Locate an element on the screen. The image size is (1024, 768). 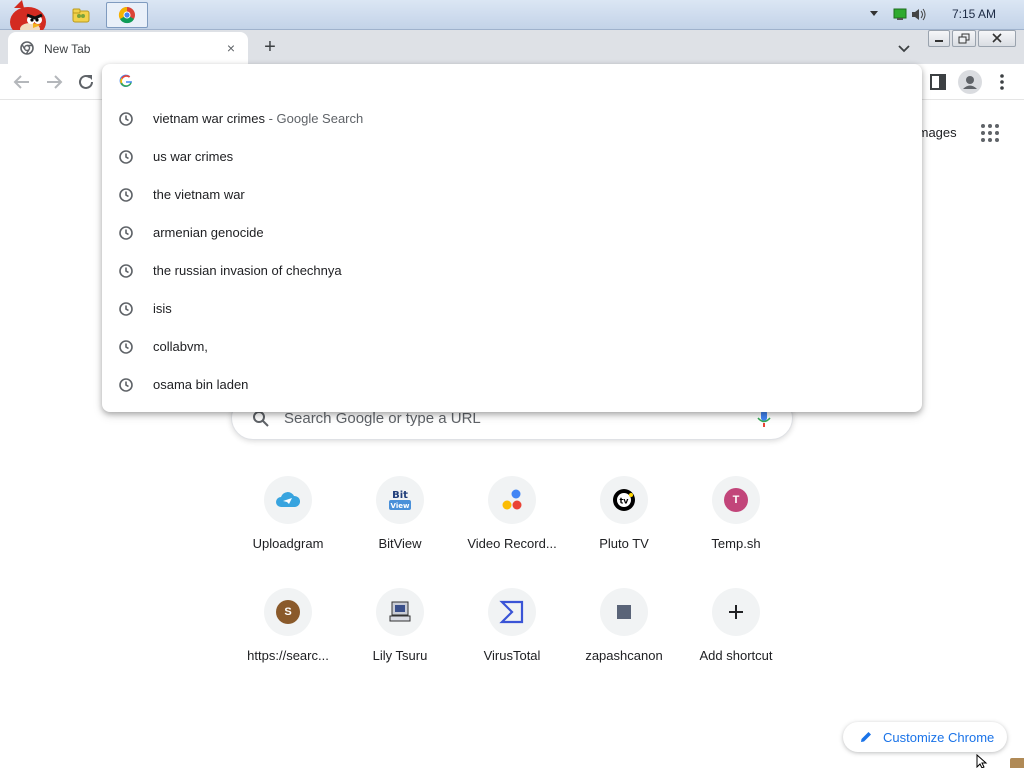
tab-title: New Tab is located at coordinates (67, 49).